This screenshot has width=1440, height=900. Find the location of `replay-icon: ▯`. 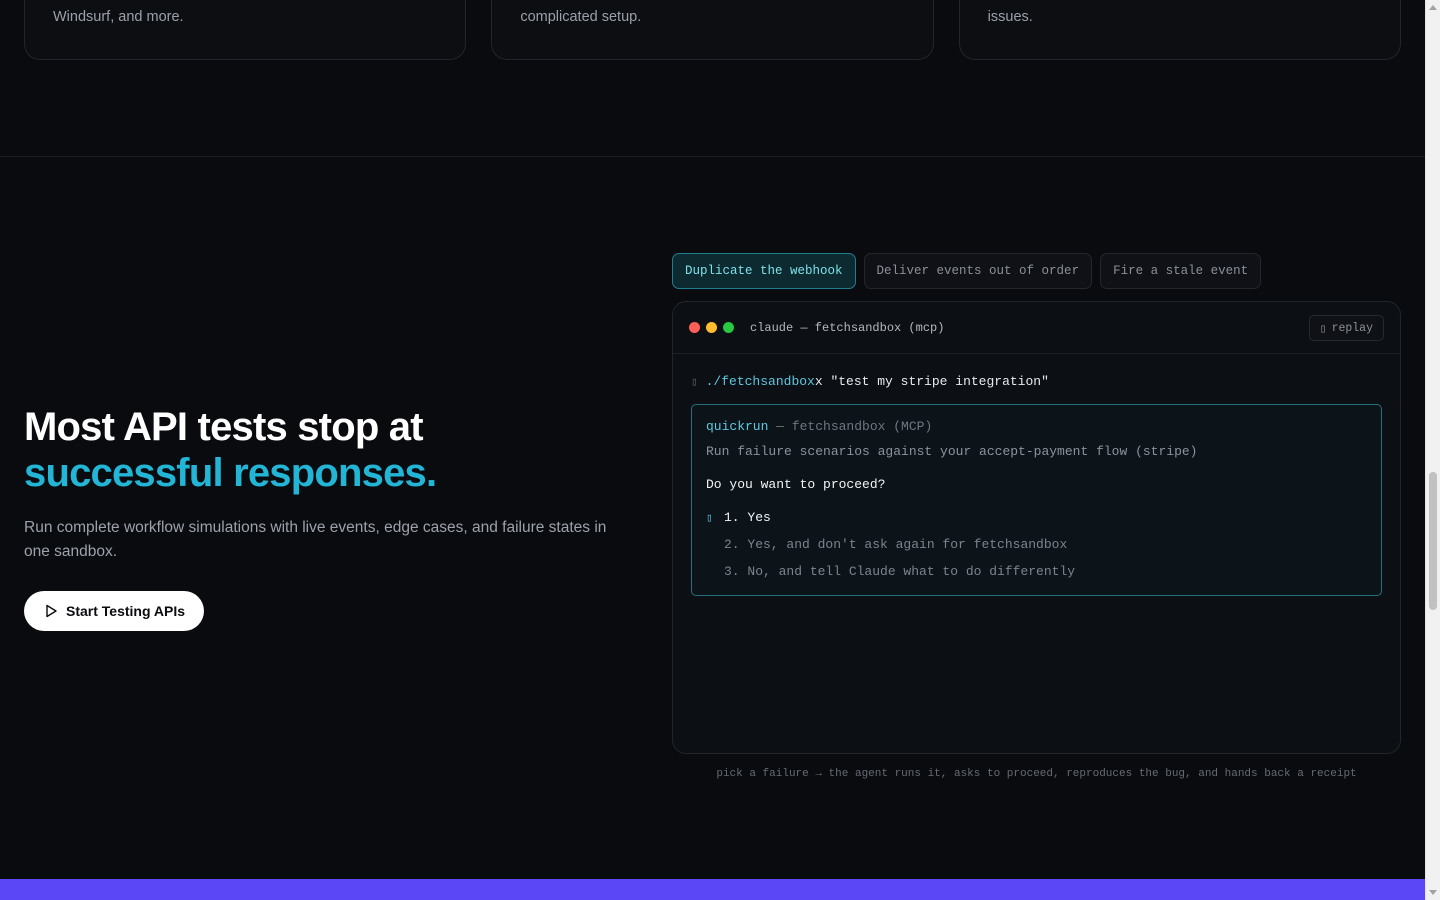

replay-icon: ▯ is located at coordinates (1323, 329).